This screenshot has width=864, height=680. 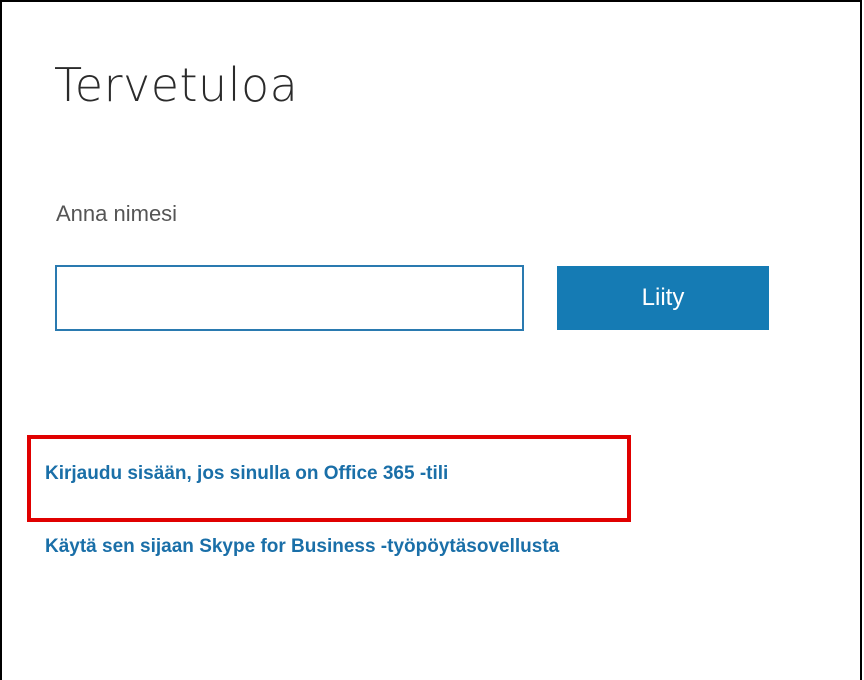 I want to click on name-field-label: Anna nimesi, so click(x=117, y=213).